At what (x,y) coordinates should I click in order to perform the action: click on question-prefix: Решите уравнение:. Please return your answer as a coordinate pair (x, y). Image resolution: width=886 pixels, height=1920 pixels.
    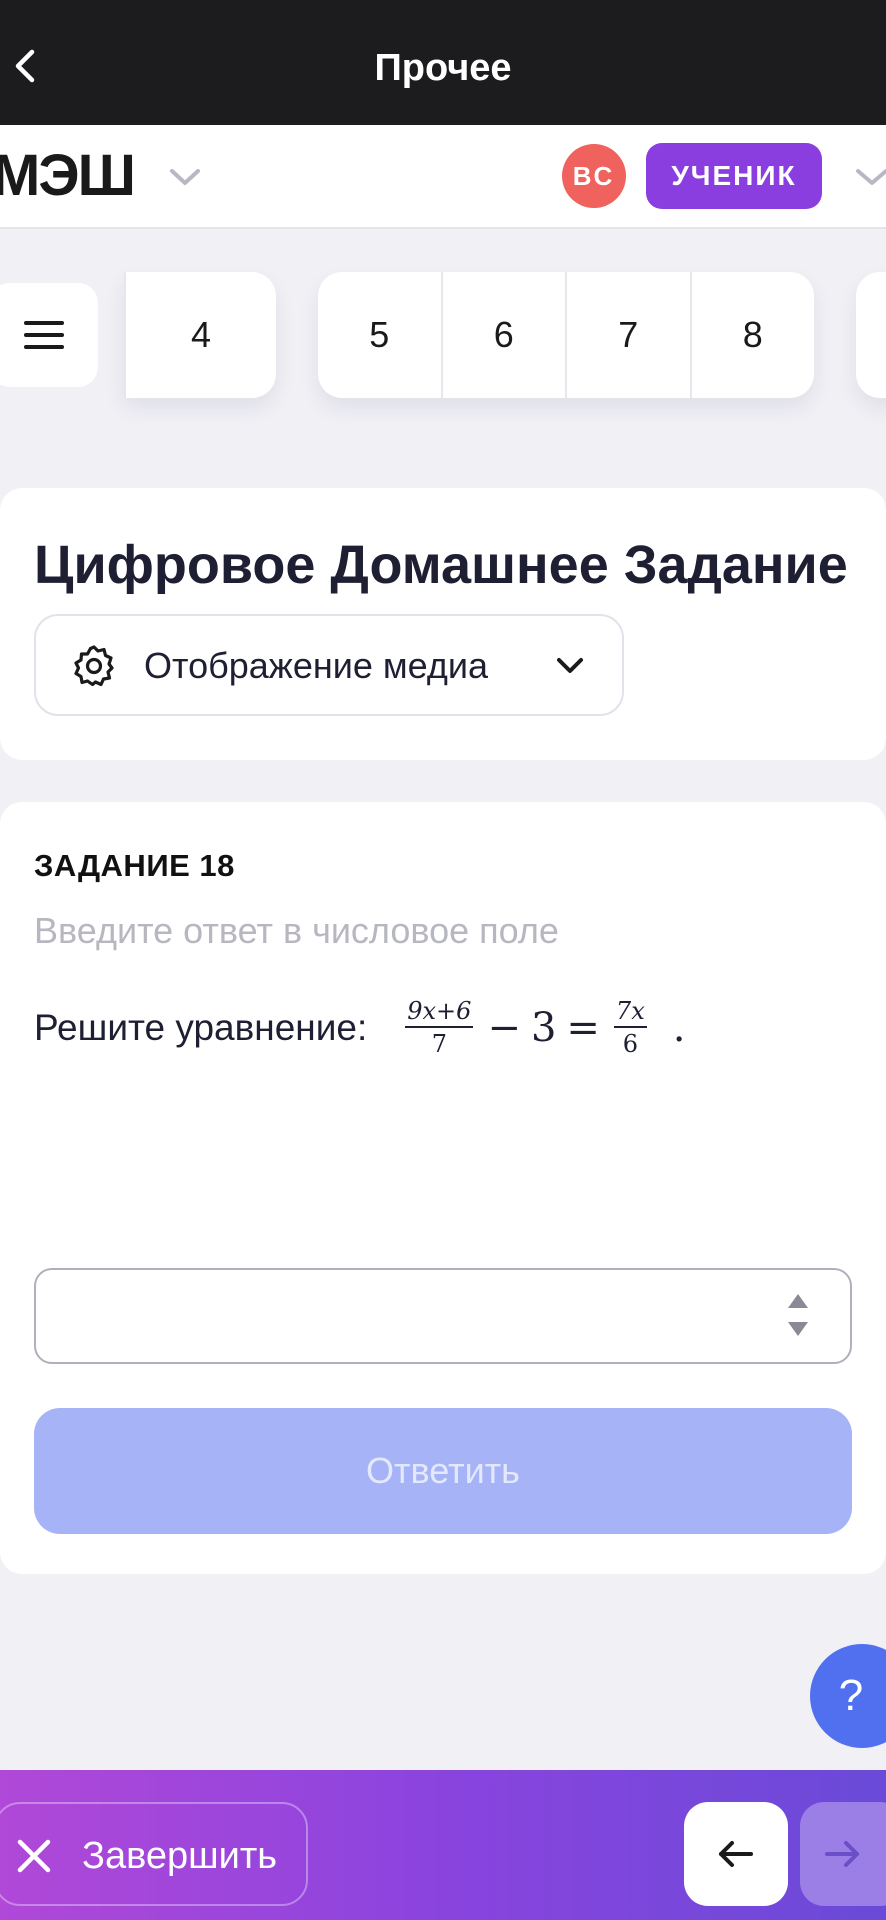
    Looking at the image, I should click on (201, 1027).